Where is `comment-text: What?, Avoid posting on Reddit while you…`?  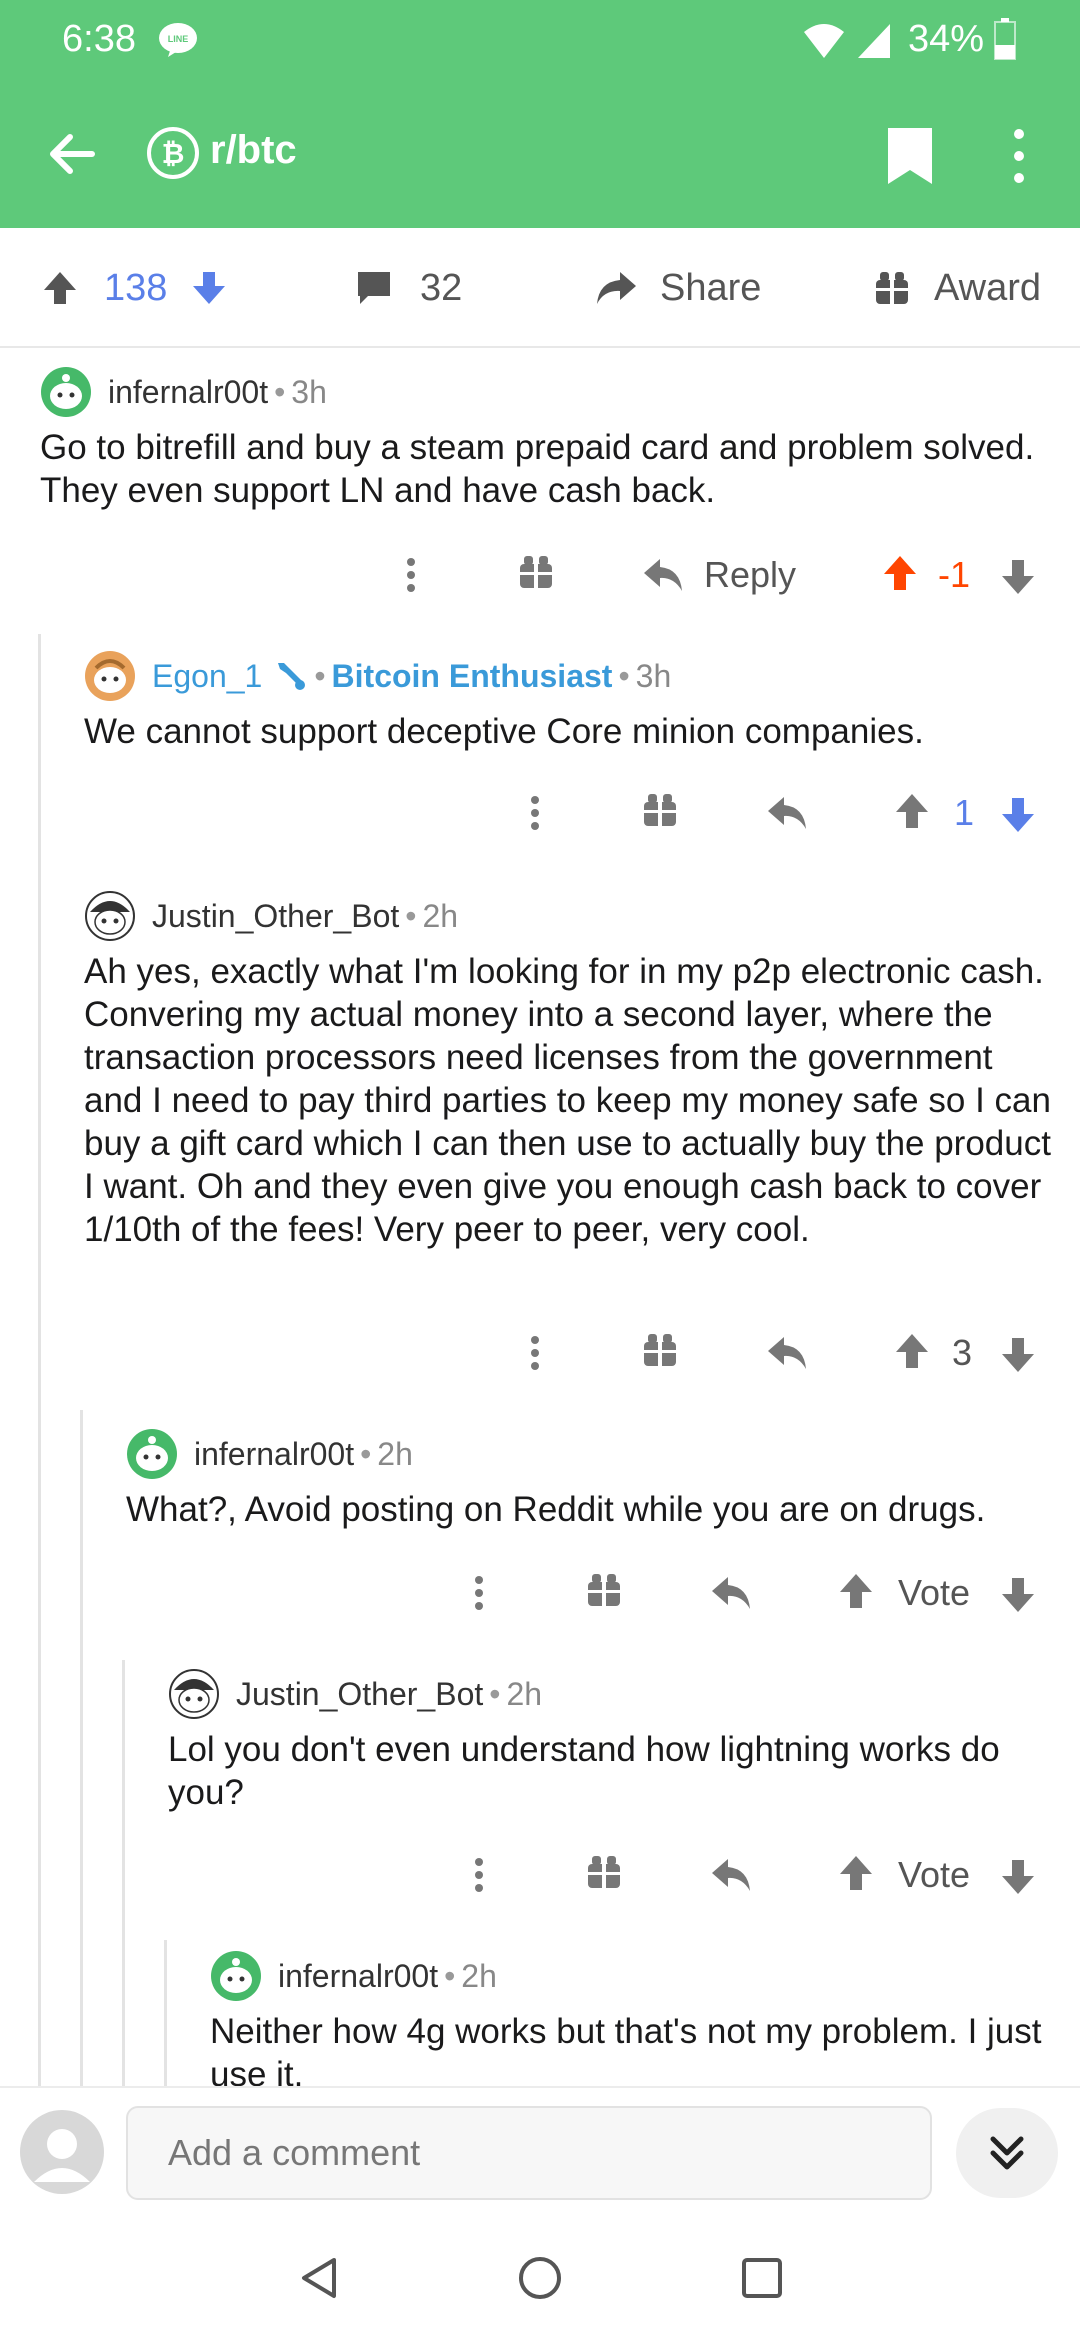 comment-text: What?, Avoid posting on Reddit while you… is located at coordinates (556, 1509).